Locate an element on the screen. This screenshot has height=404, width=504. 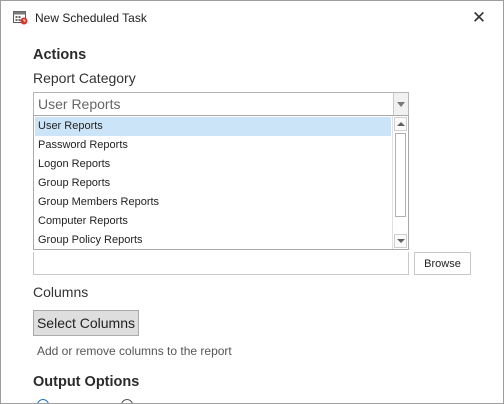
chevron-down-icon is located at coordinates (400, 104).